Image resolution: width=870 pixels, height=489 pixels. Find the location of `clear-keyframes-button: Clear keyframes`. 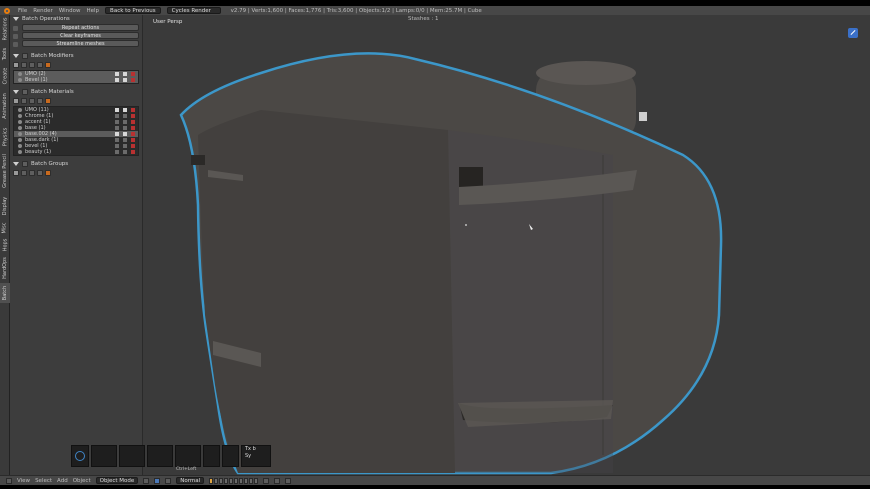

clear-keyframes-button: Clear keyframes is located at coordinates (80, 35).